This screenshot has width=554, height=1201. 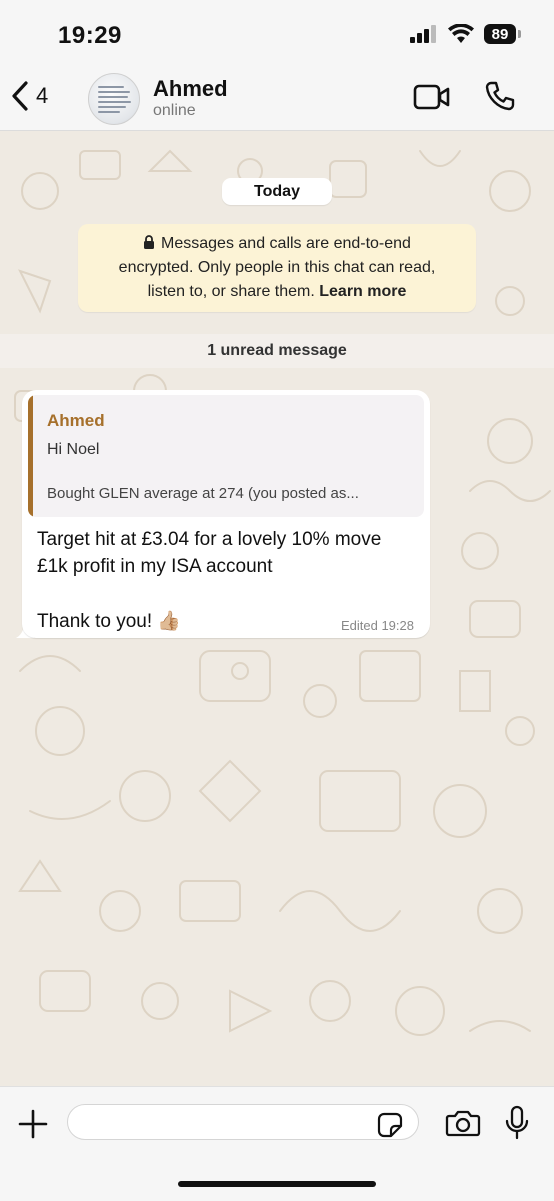 What do you see at coordinates (29, 96) in the screenshot?
I see `back-button: 4` at bounding box center [29, 96].